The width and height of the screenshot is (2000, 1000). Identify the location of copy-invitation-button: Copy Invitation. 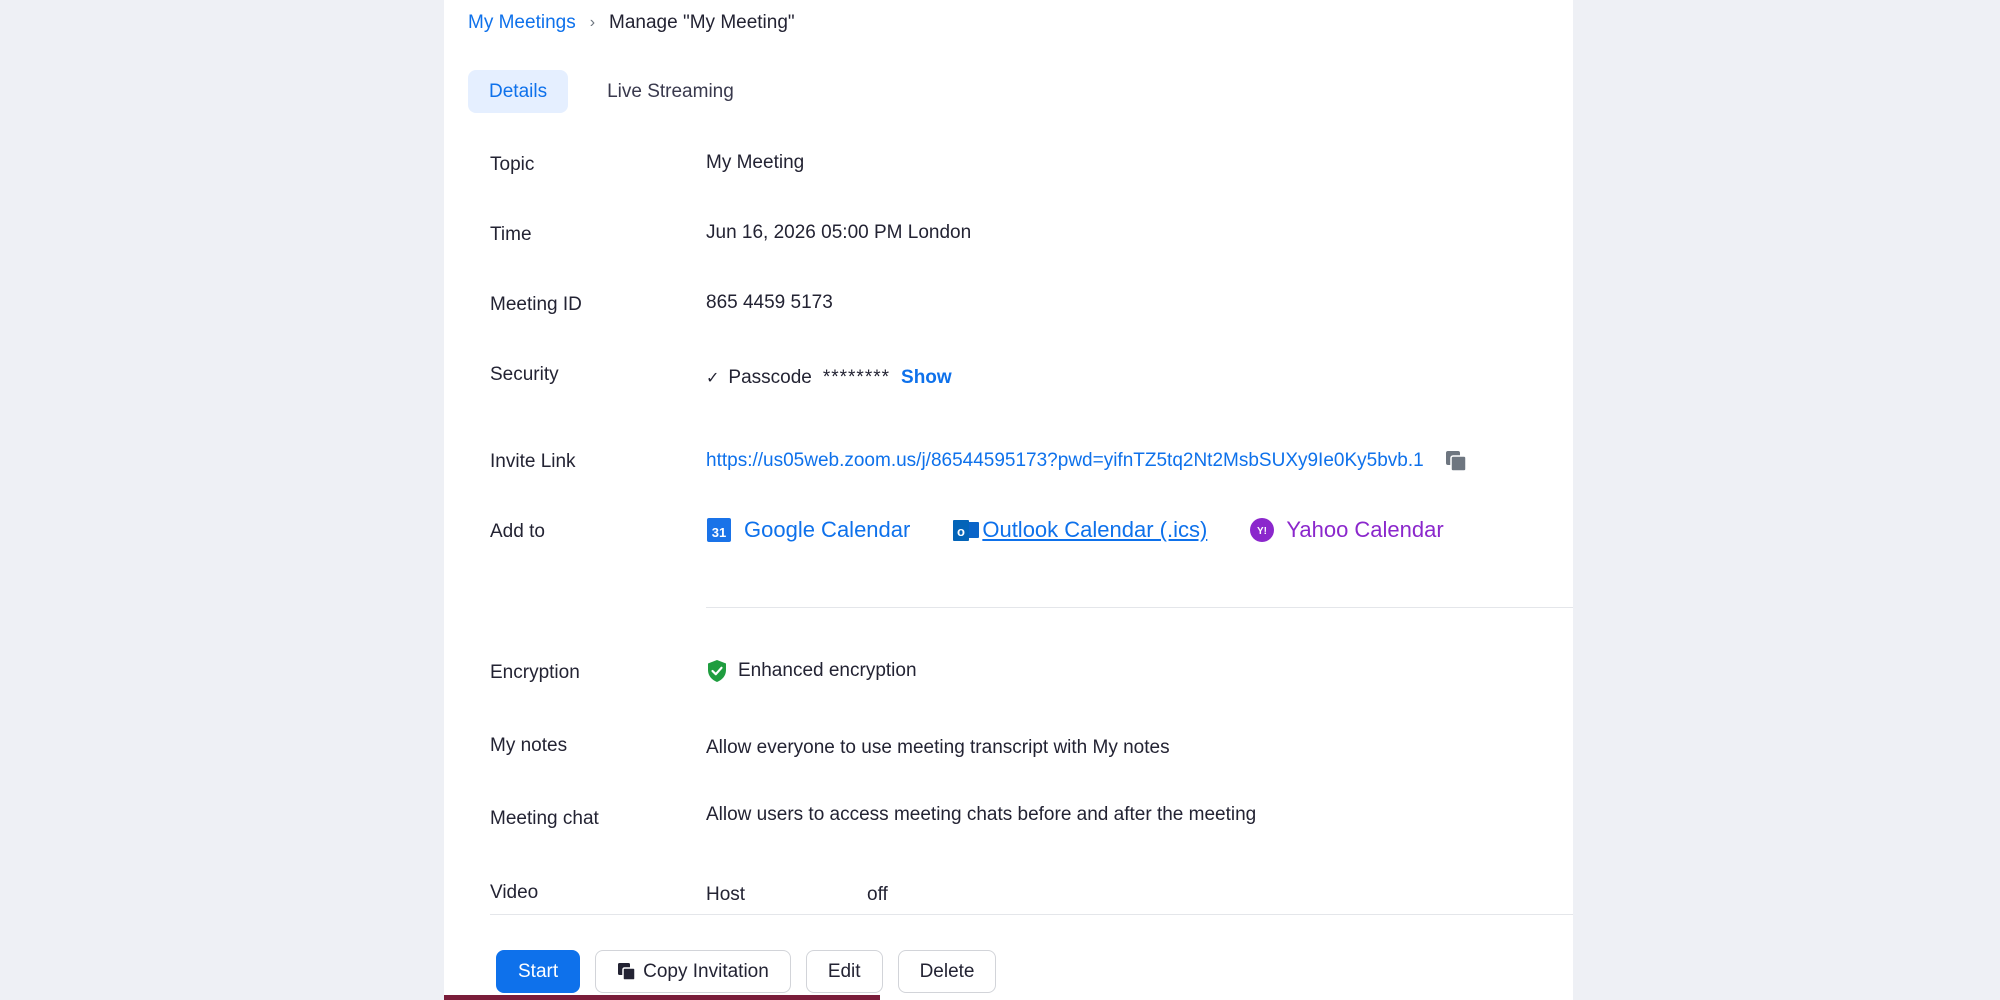
(693, 971).